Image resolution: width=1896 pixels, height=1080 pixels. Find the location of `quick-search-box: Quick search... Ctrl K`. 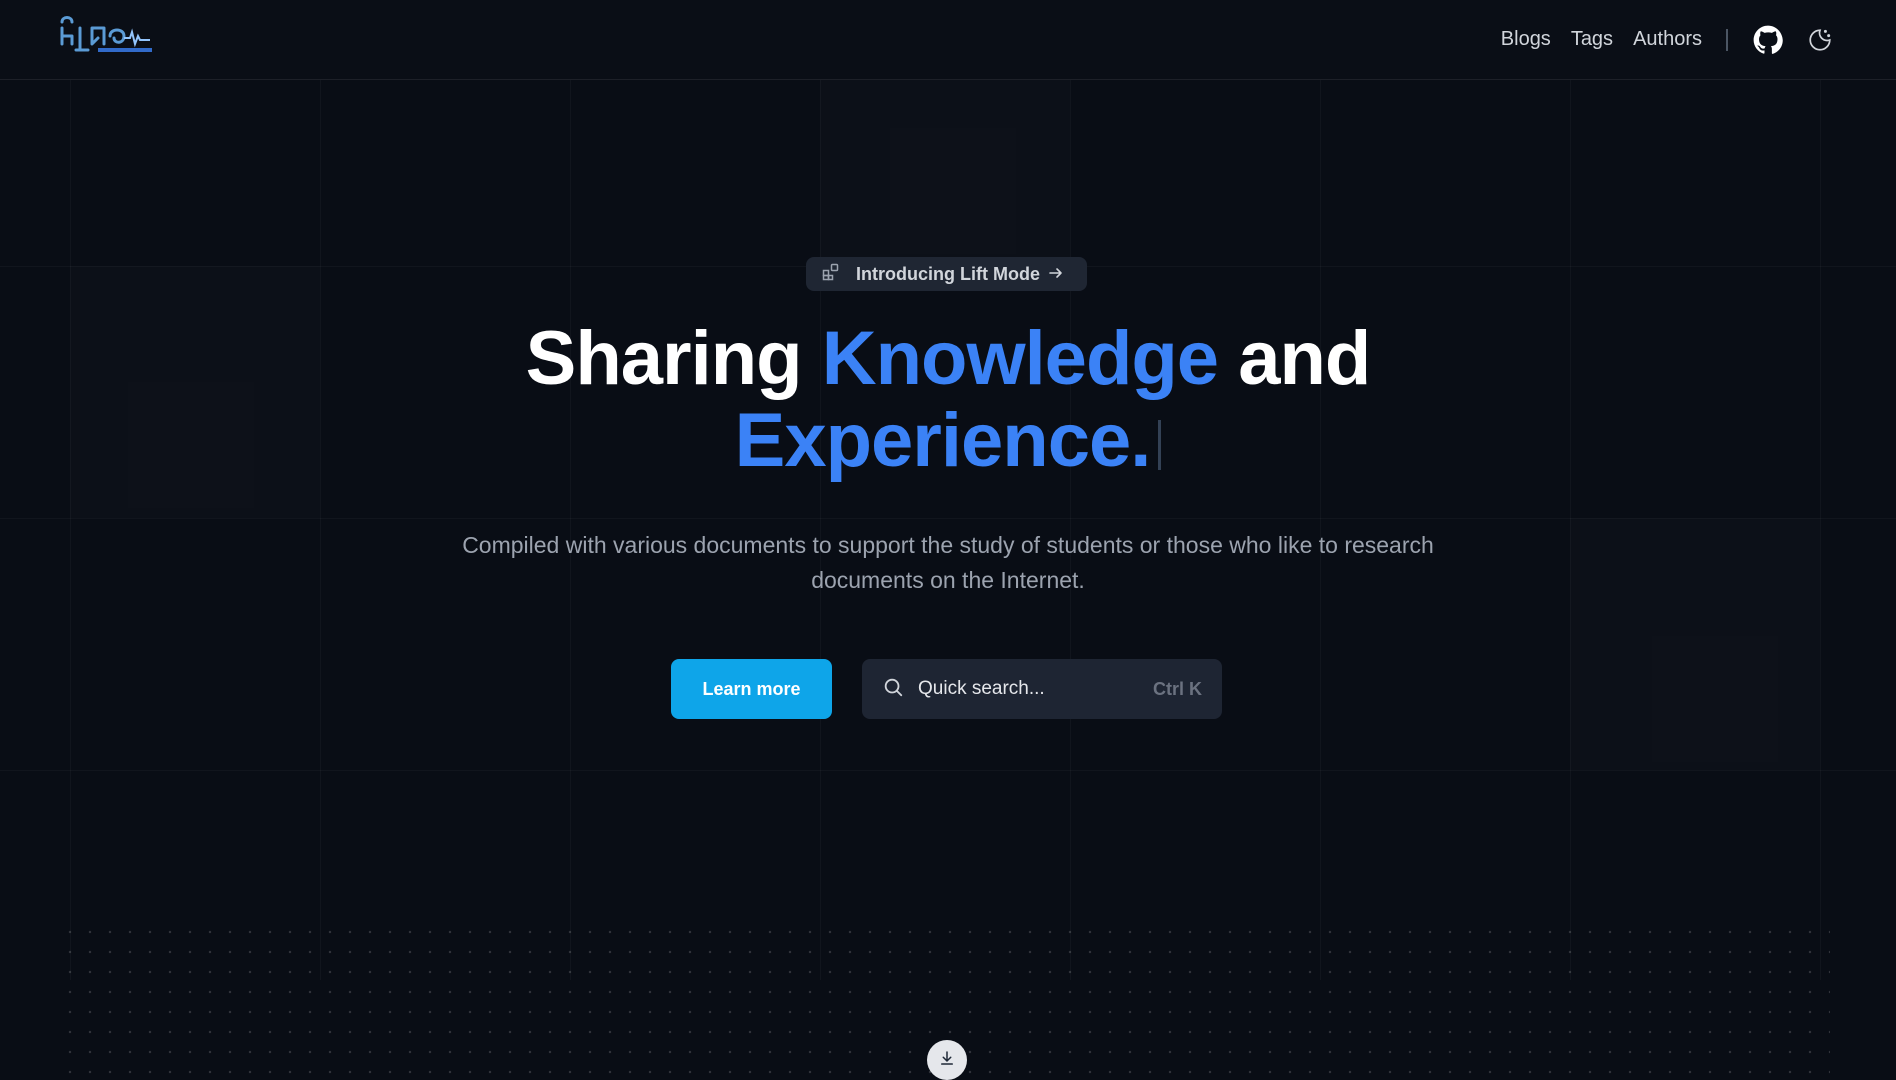

quick-search-box: Quick search... Ctrl K is located at coordinates (1042, 689).